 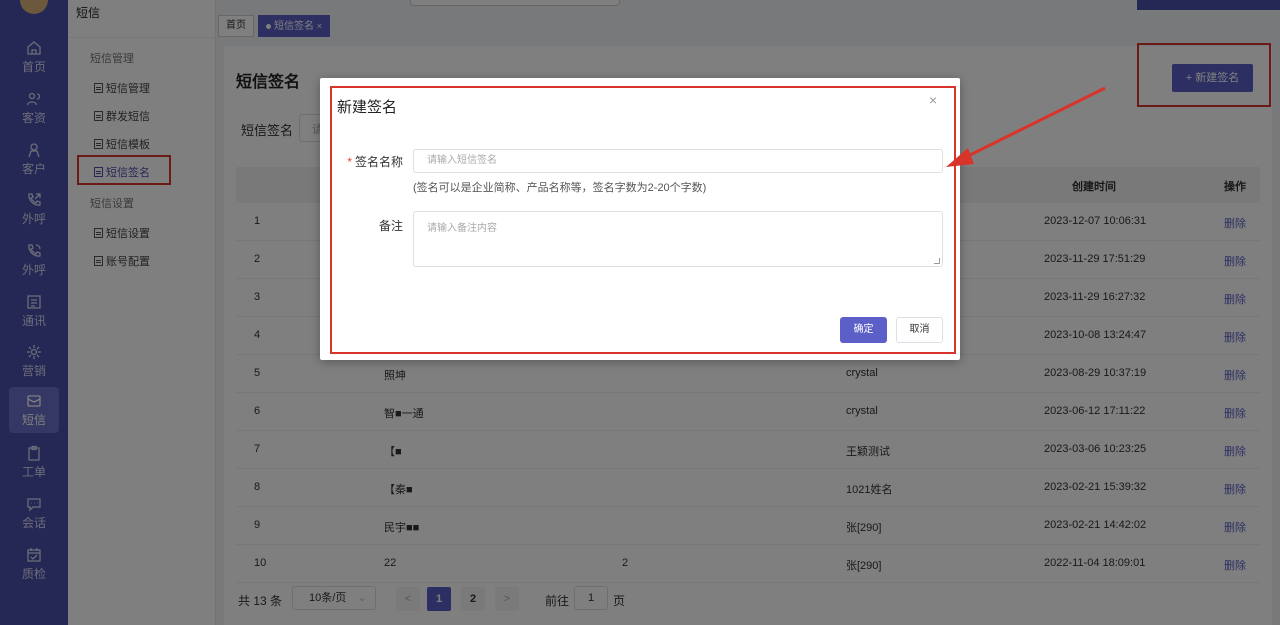 What do you see at coordinates (1026, 126) in the screenshot?
I see `annotation-arrow-icon` at bounding box center [1026, 126].